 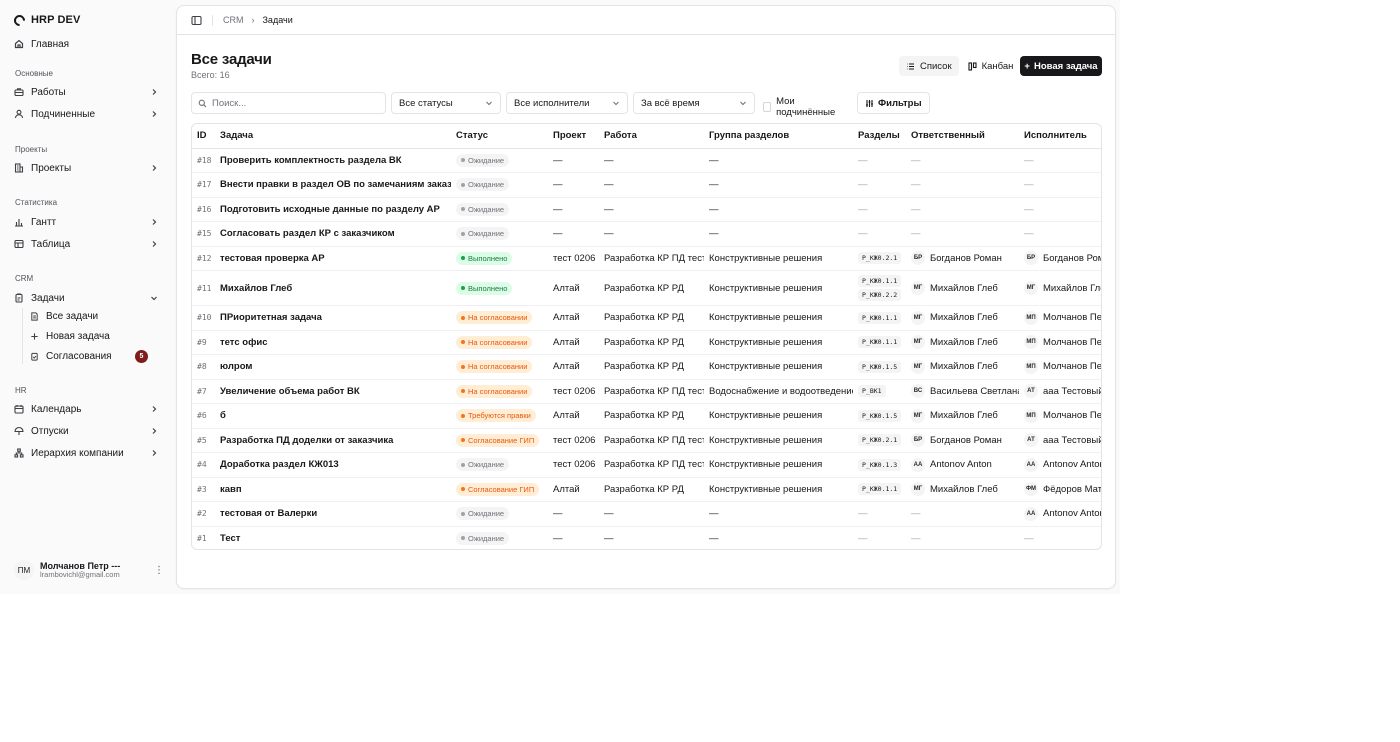 I want to click on sidebar-item-subordinates: Подчиненные, so click(x=86, y=114).